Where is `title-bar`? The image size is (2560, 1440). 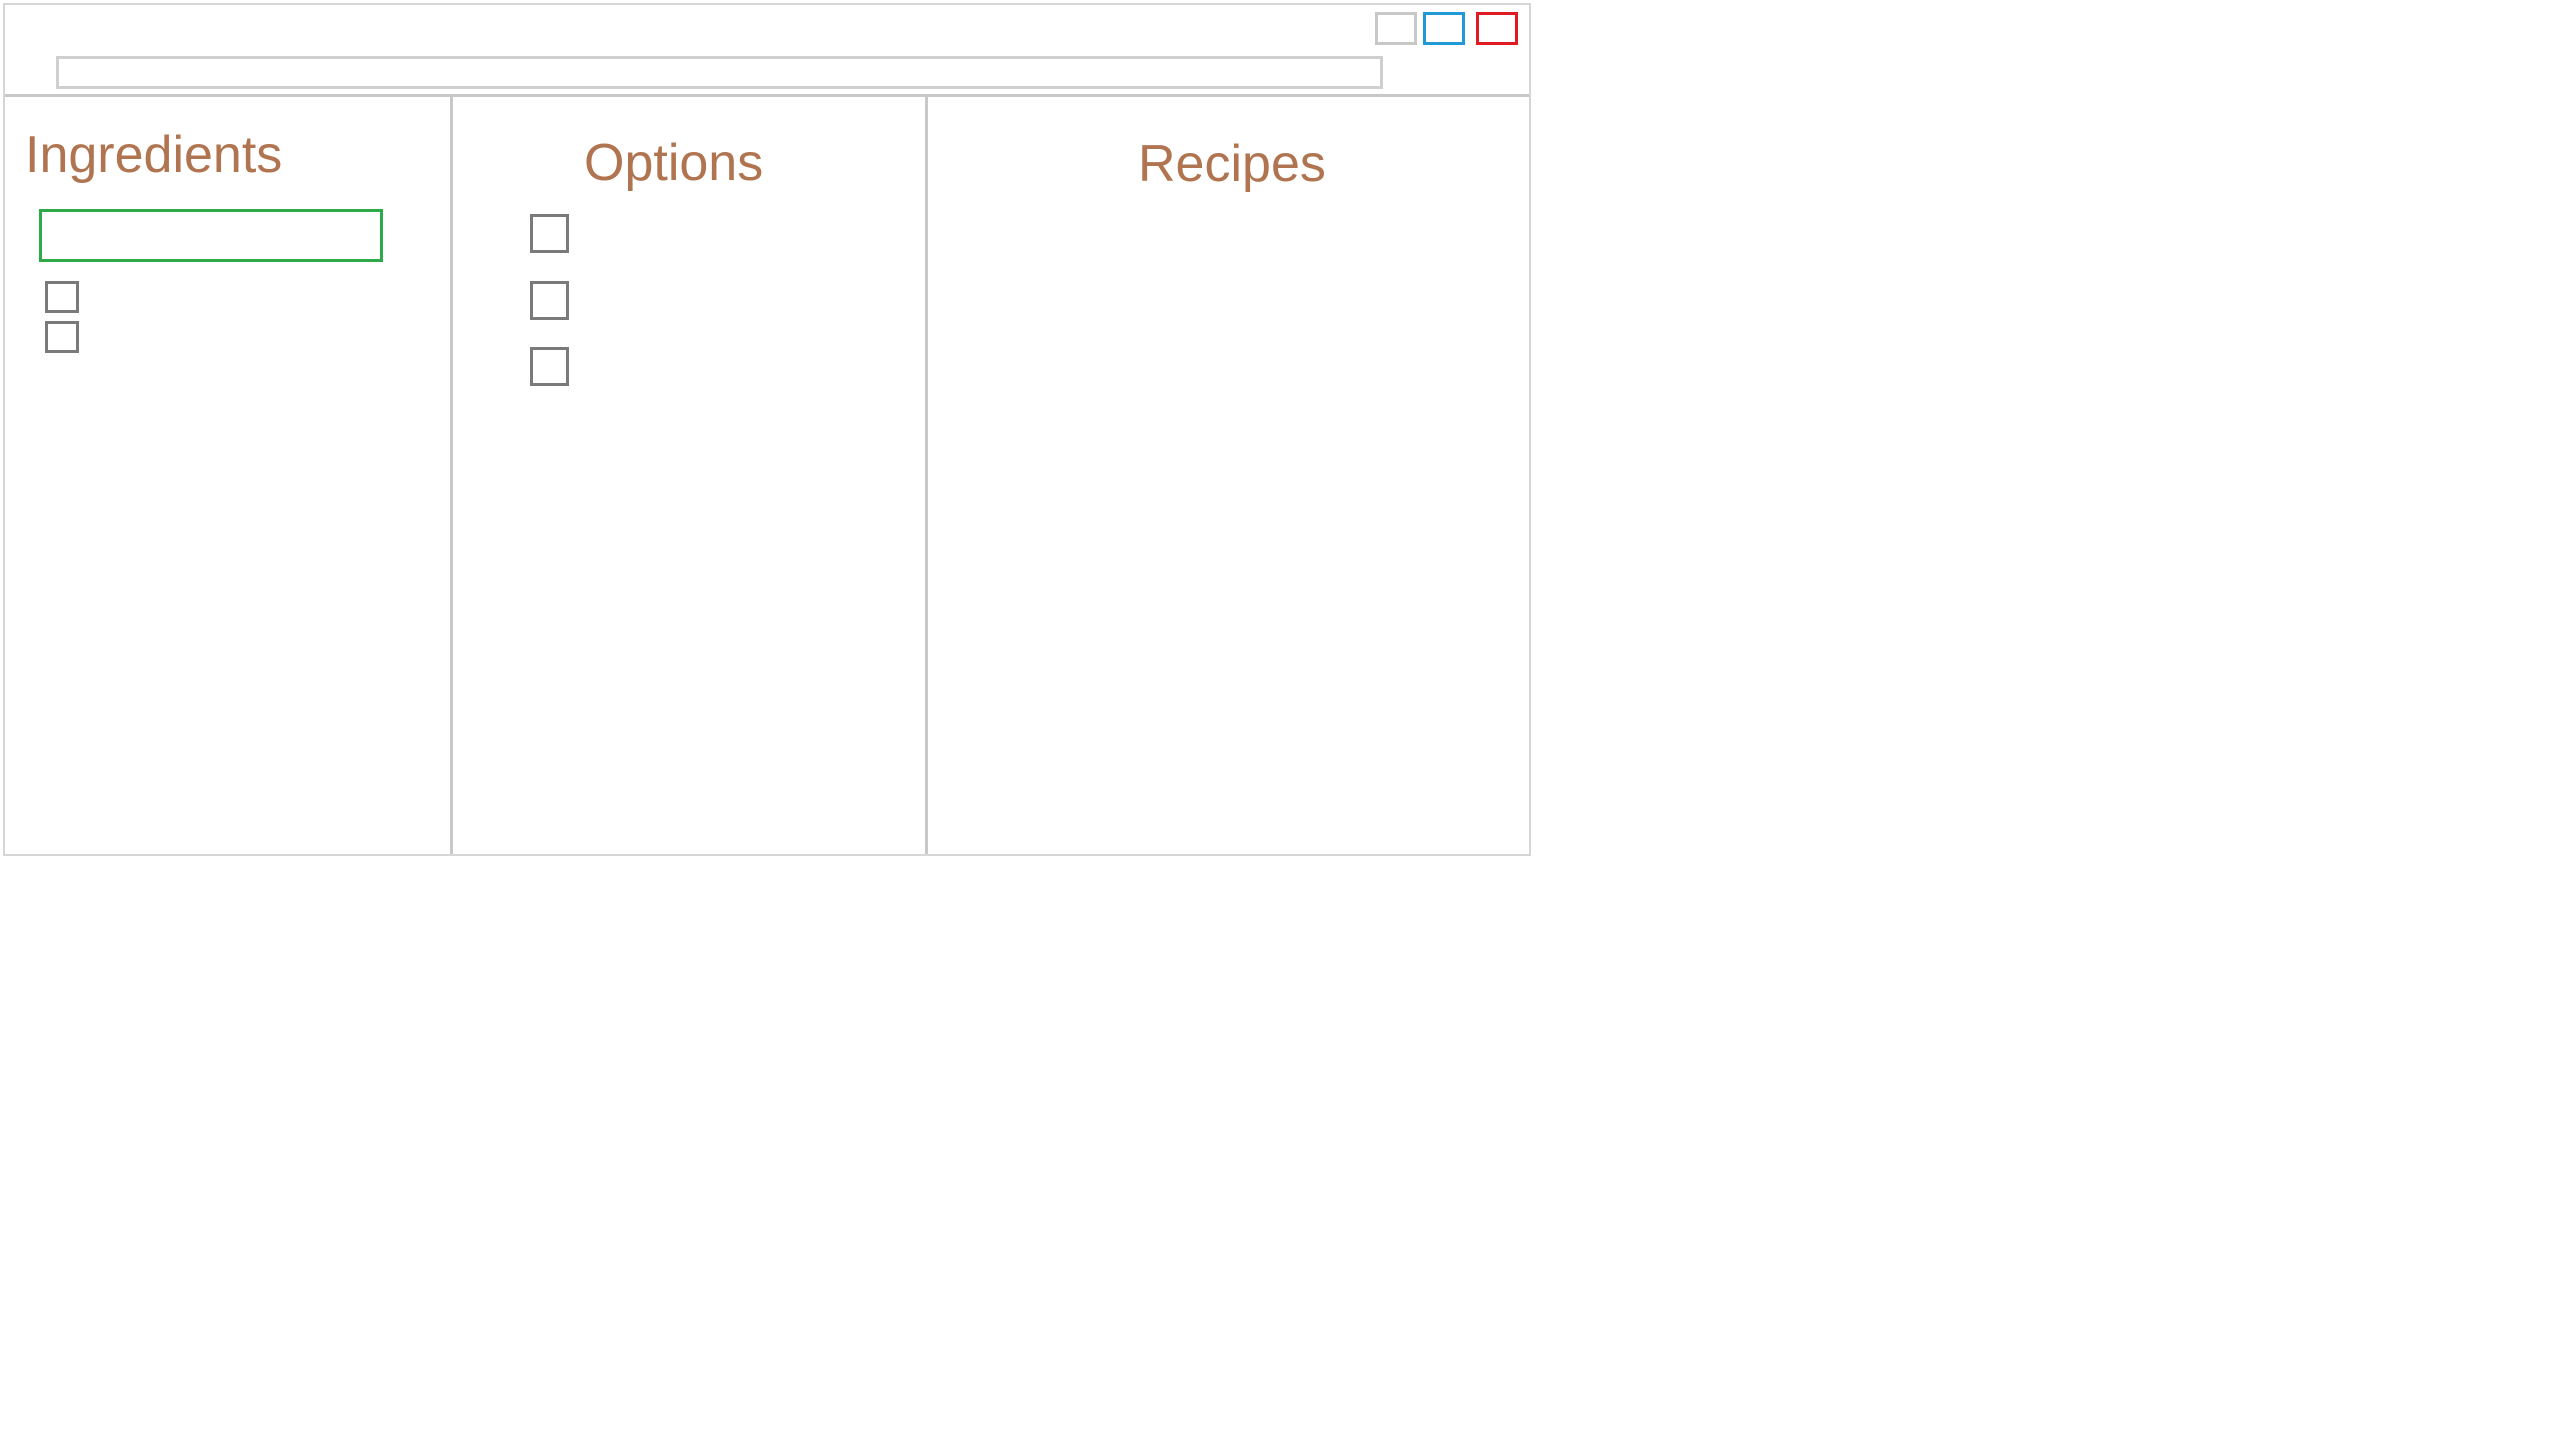 title-bar is located at coordinates (767, 51).